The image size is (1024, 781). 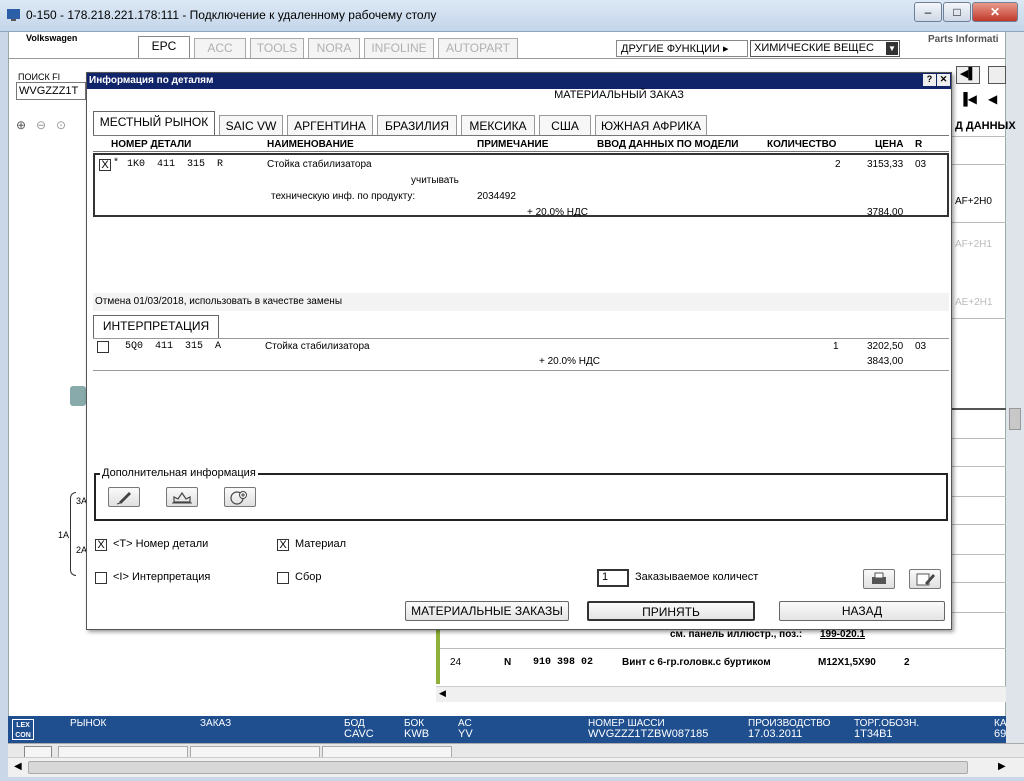 I want to click on tab-brazil: БРАЗИЛИЯ, so click(x=417, y=125).